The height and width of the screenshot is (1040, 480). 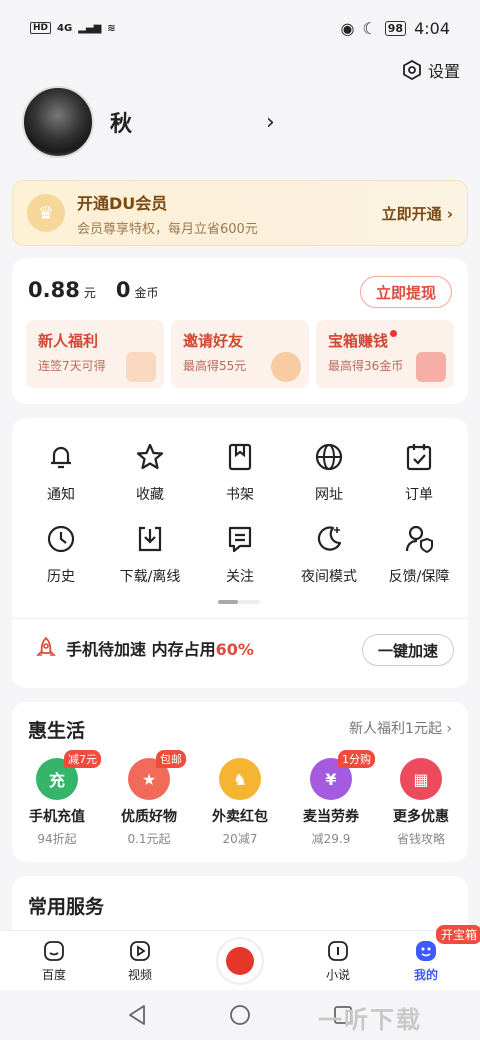 What do you see at coordinates (240, 577) in the screenshot?
I see `tool-label: 关注` at bounding box center [240, 577].